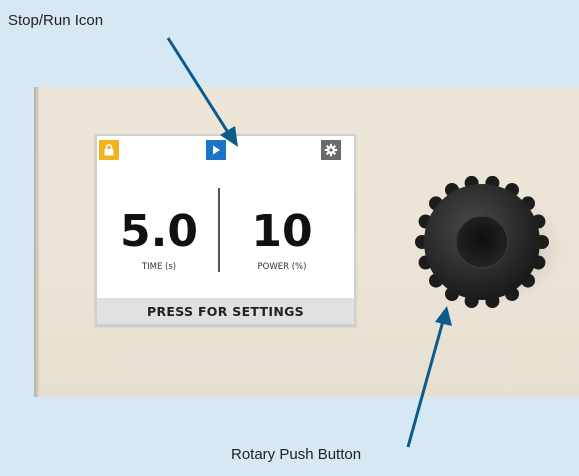 Image resolution: width=579 pixels, height=476 pixels. I want to click on arrow-to-stop-run-icon, so click(202, 92).